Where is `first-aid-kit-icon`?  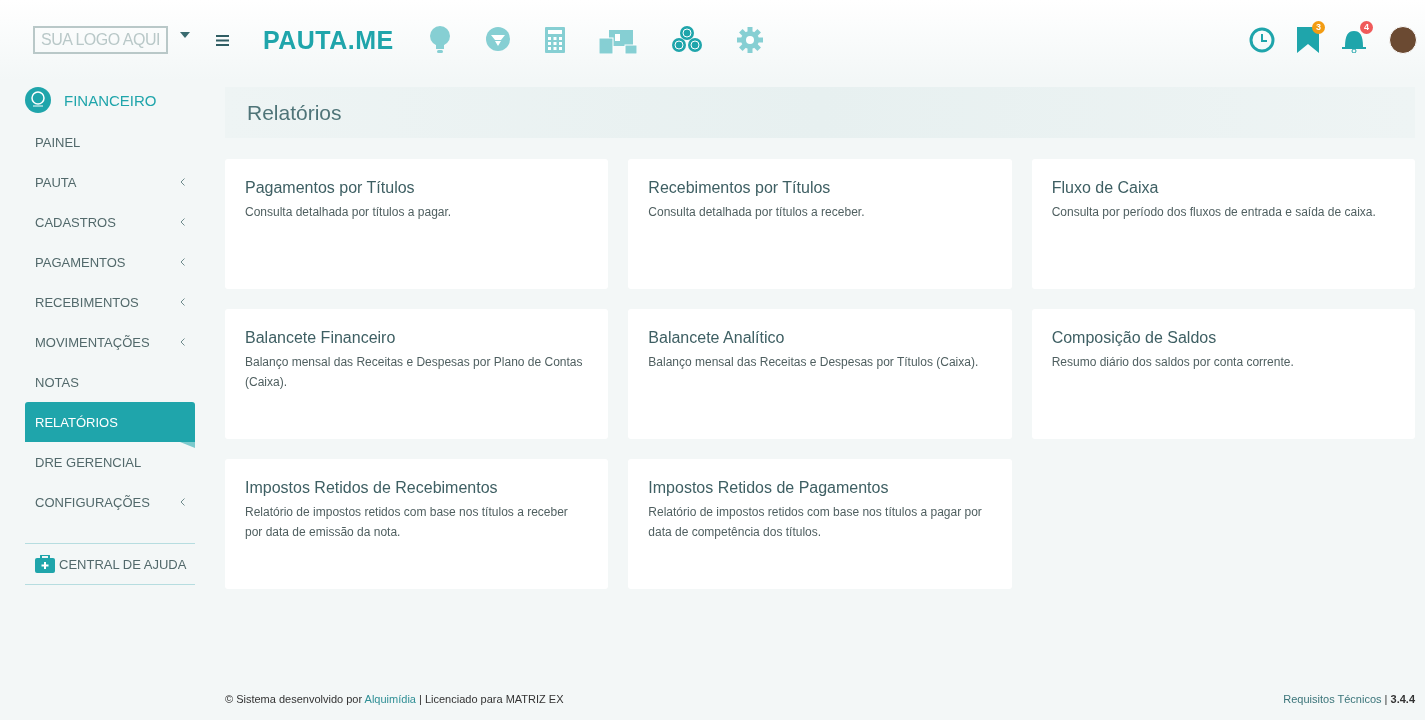 first-aid-kit-icon is located at coordinates (45, 564).